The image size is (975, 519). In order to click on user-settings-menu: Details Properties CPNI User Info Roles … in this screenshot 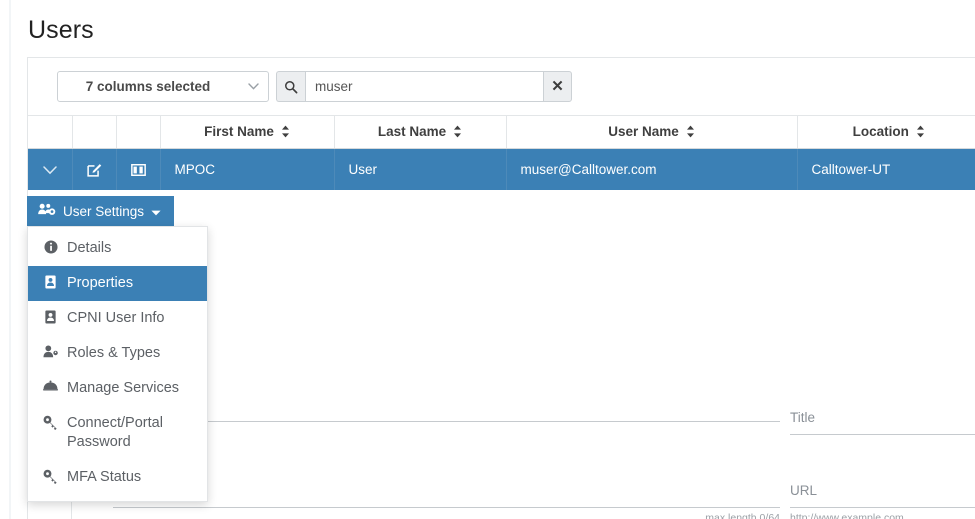, I will do `click(117, 364)`.